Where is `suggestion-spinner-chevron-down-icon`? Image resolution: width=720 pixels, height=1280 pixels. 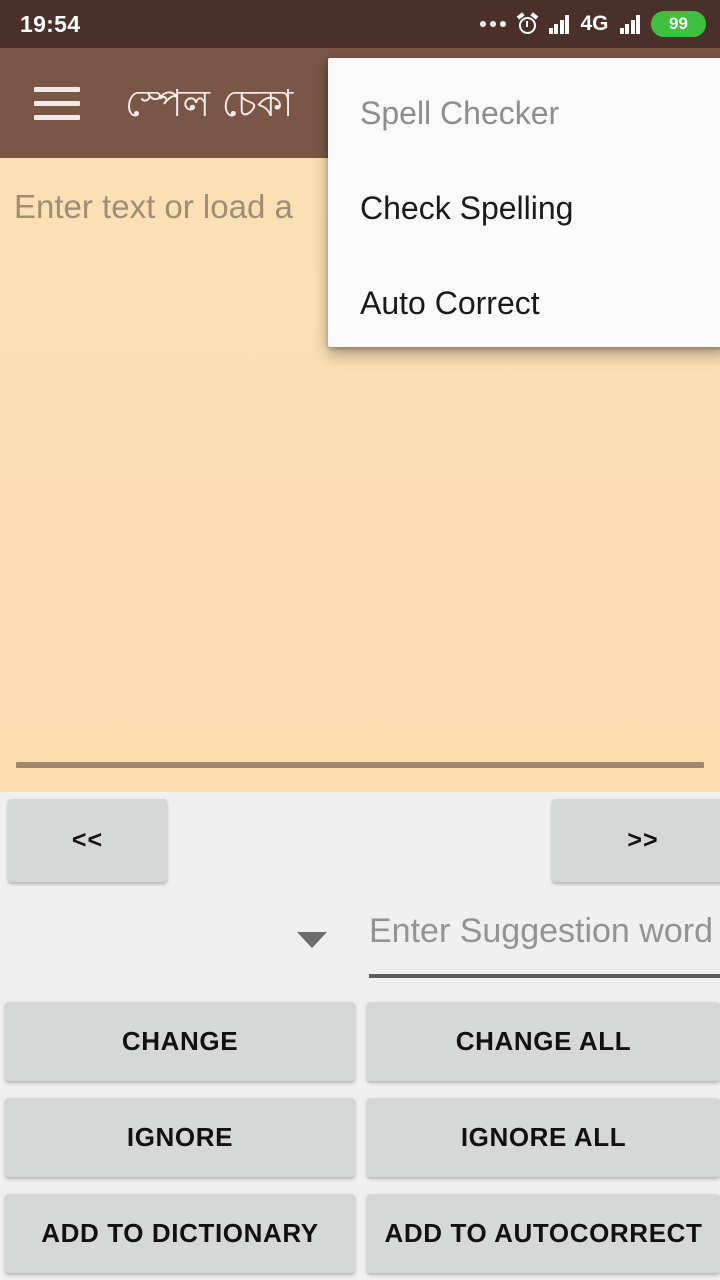
suggestion-spinner-chevron-down-icon is located at coordinates (312, 940).